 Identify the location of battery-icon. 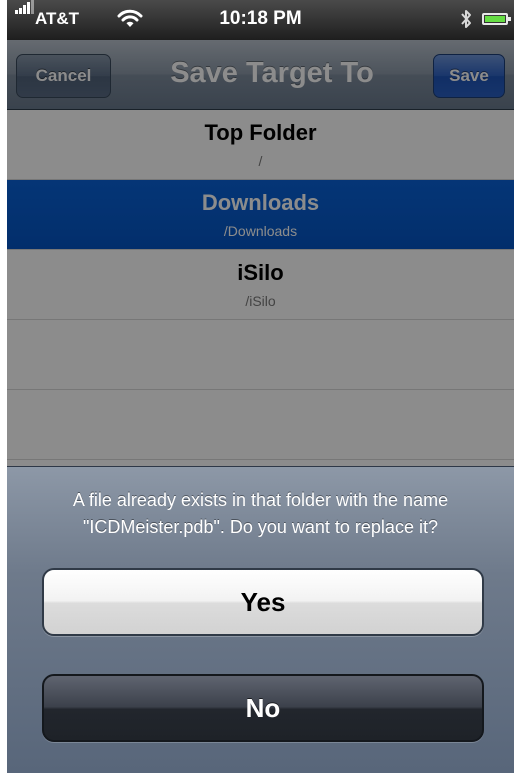
(496, 19).